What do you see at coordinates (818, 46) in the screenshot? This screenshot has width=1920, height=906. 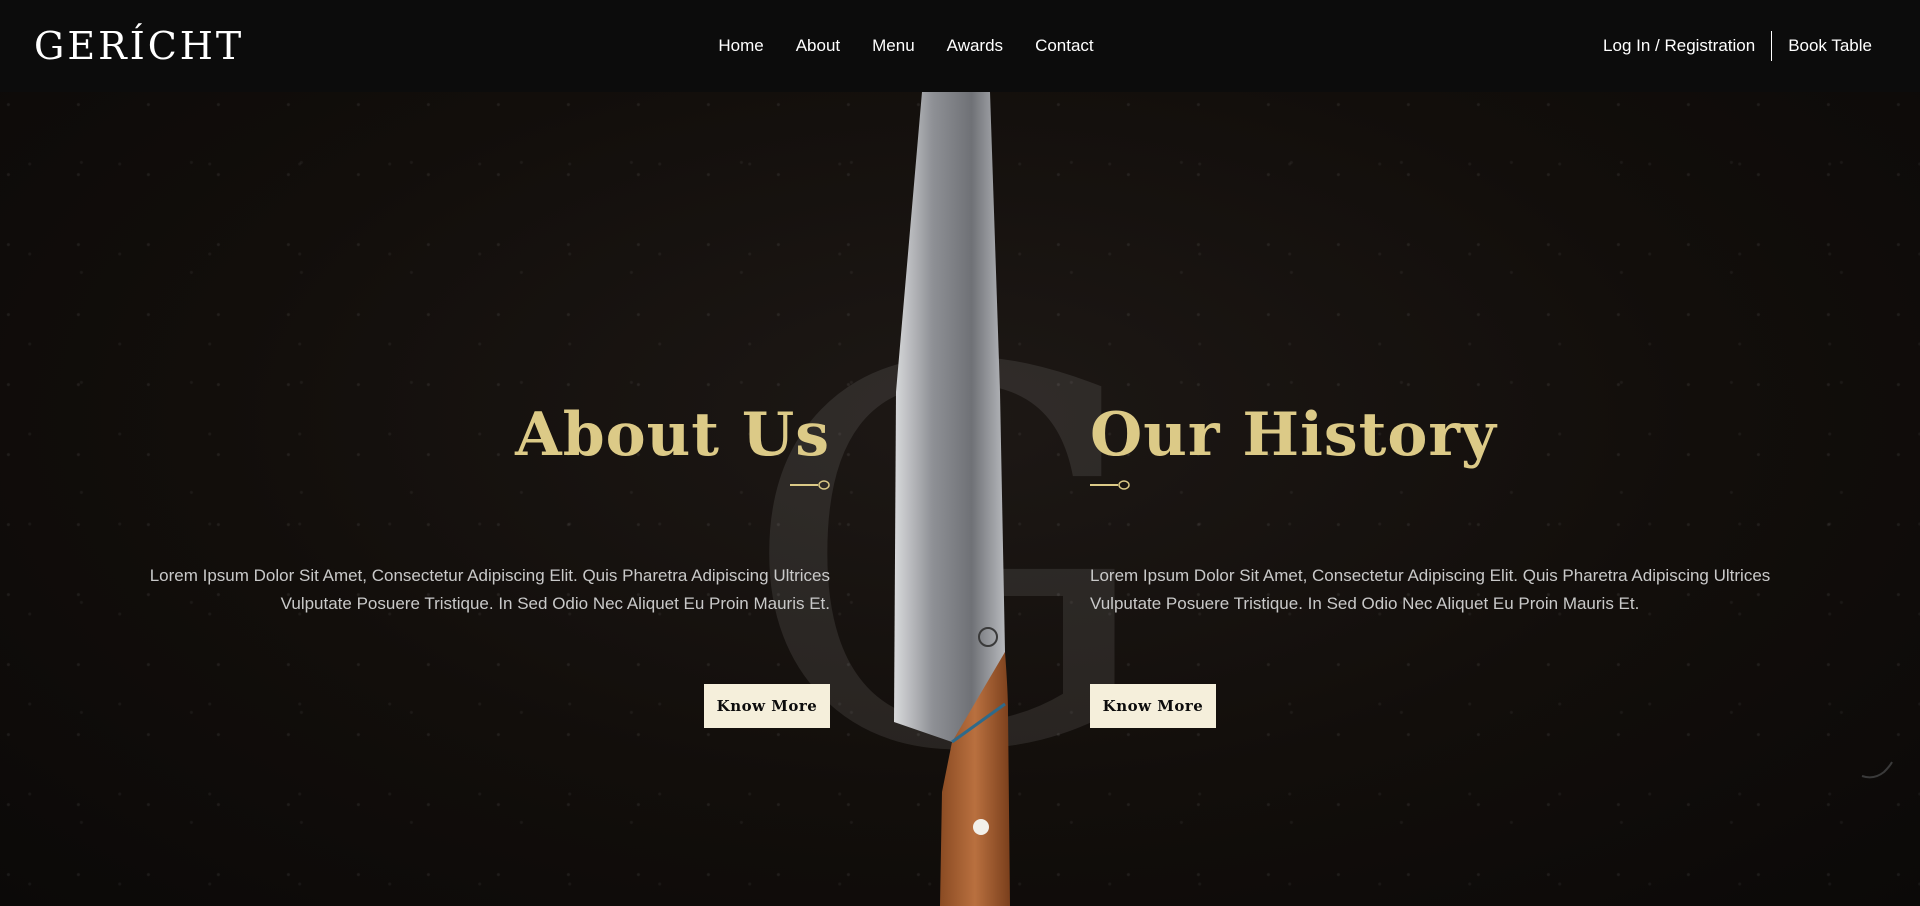 I see `nav-link-about: About` at bounding box center [818, 46].